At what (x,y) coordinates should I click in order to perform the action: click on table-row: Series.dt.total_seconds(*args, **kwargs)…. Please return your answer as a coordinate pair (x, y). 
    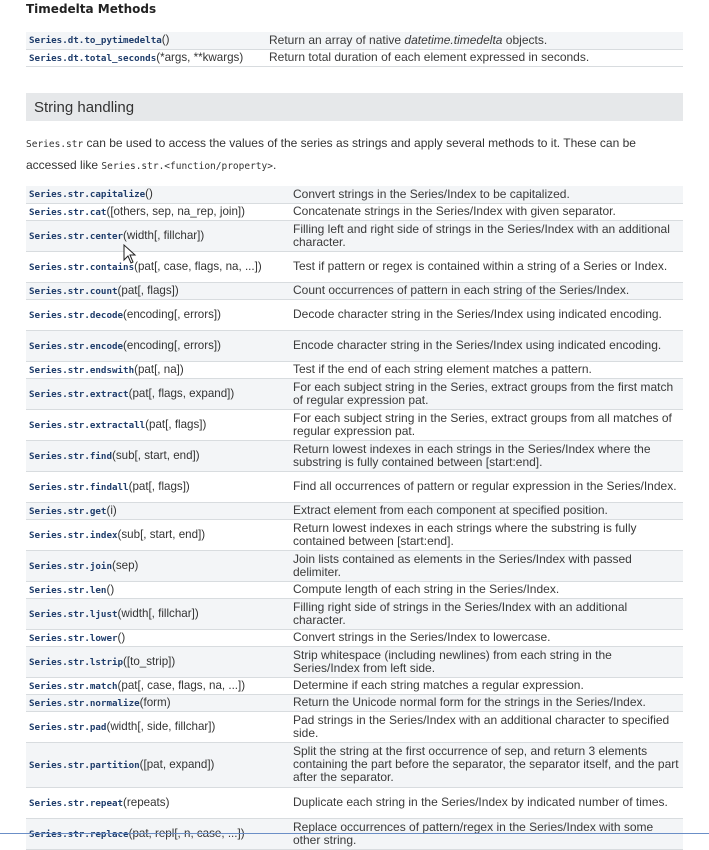
    Looking at the image, I should click on (354, 58).